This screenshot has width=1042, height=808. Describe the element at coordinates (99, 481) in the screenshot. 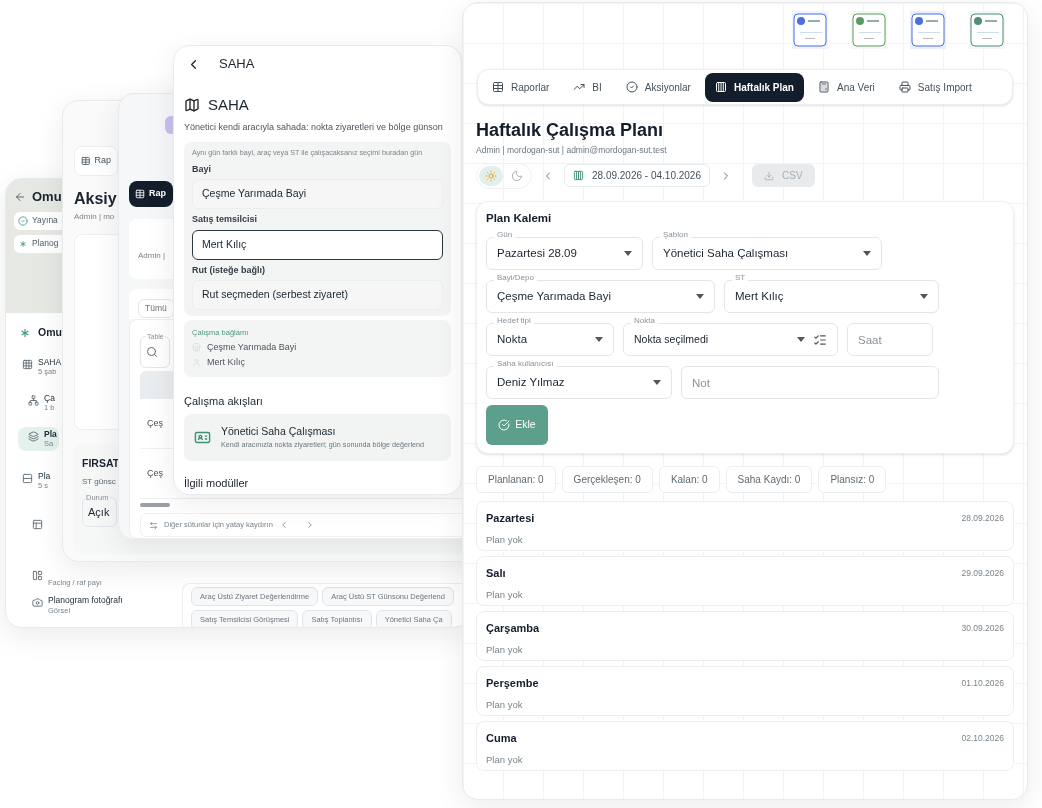

I see `section-subtitle: ST günsc` at that location.